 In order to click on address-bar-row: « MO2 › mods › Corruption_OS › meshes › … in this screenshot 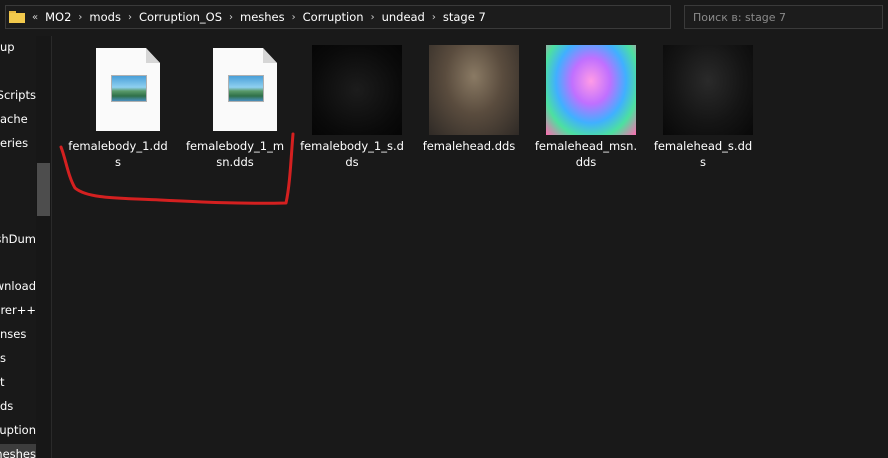, I will do `click(444, 18)`.